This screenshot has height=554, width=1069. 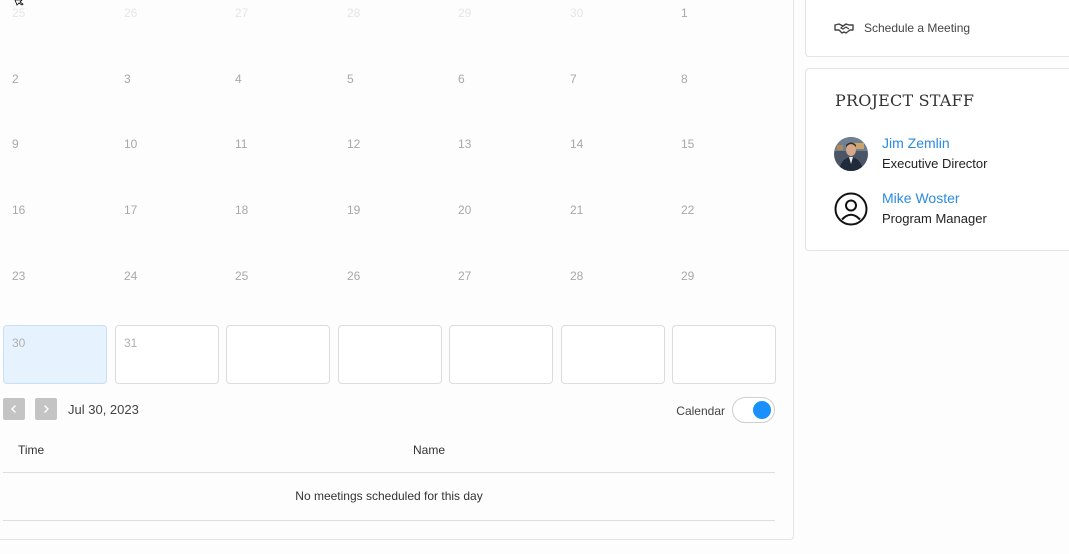 What do you see at coordinates (131, 210) in the screenshot?
I see `day-number: 17` at bounding box center [131, 210].